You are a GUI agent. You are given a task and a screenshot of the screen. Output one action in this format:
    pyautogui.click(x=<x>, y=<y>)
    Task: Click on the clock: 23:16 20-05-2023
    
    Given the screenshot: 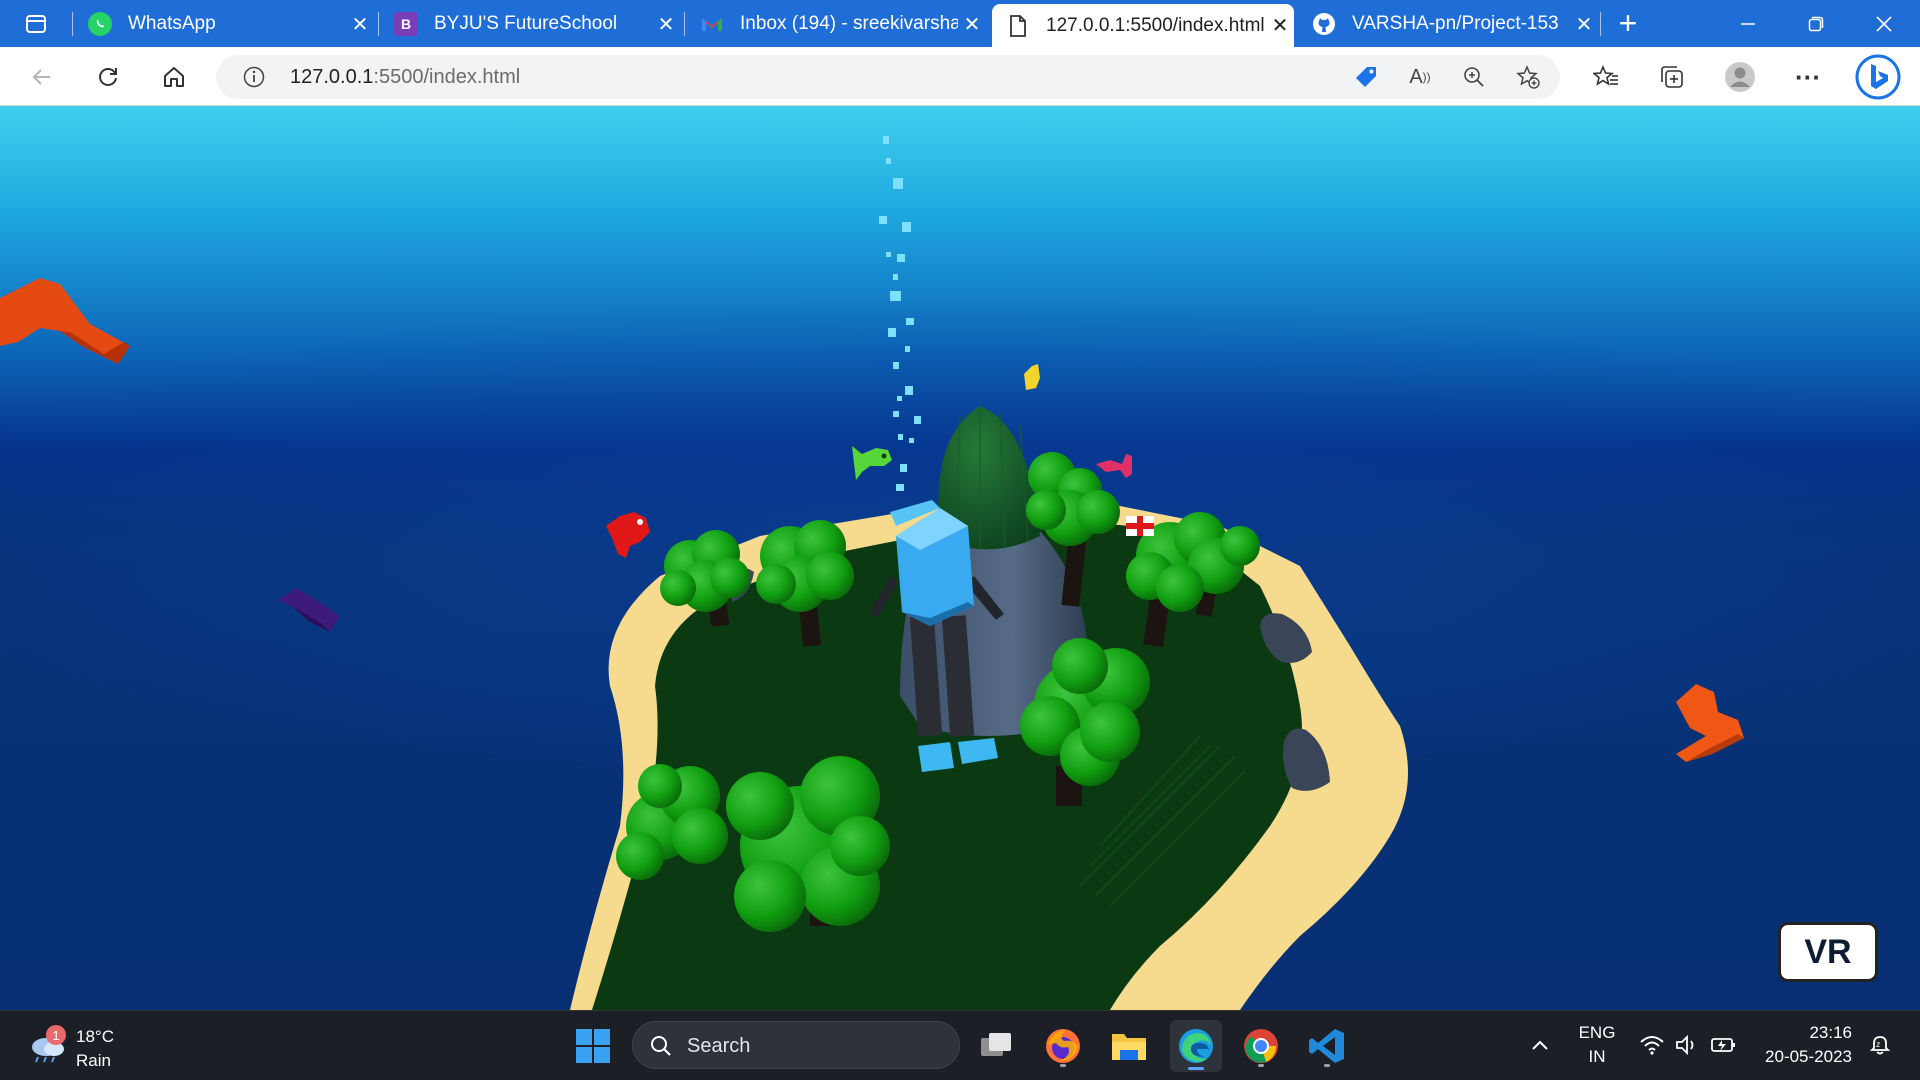 What is the action you would take?
    pyautogui.click(x=1802, y=1045)
    